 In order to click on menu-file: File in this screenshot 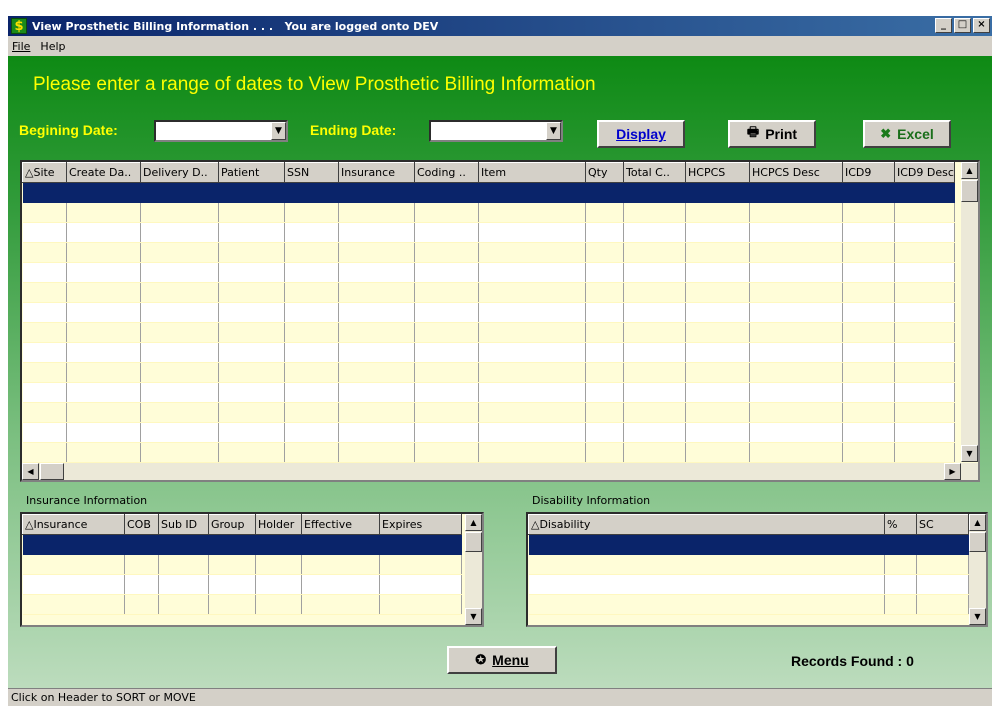, I will do `click(21, 46)`.